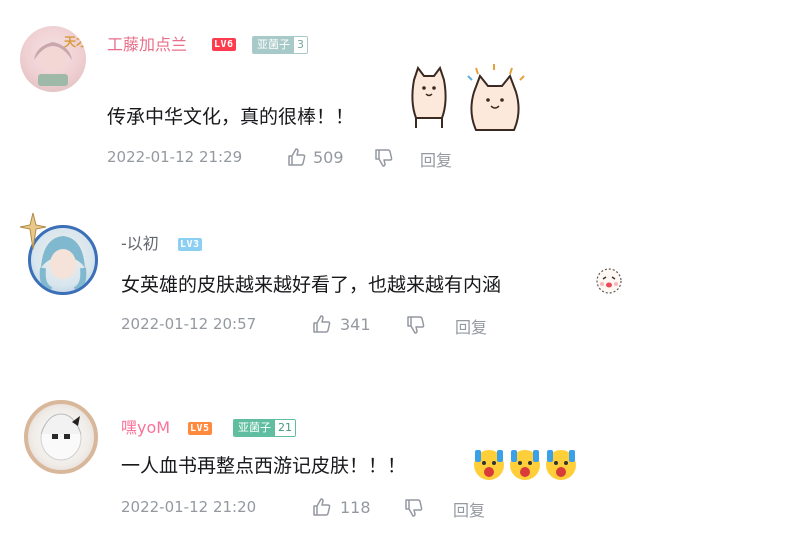  I want to click on like-button: 341, so click(341, 324).